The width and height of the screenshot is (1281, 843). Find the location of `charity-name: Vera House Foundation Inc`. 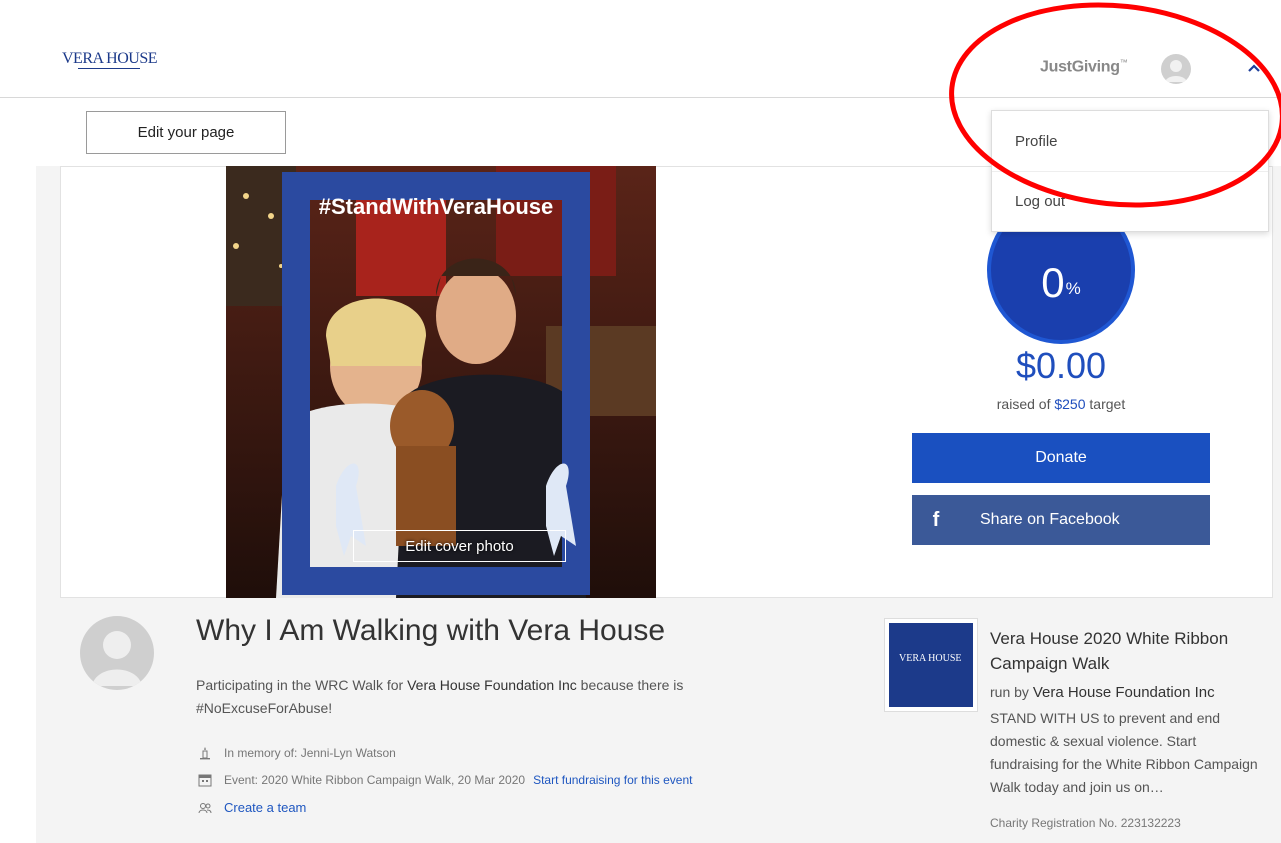

charity-name: Vera House Foundation Inc is located at coordinates (492, 685).